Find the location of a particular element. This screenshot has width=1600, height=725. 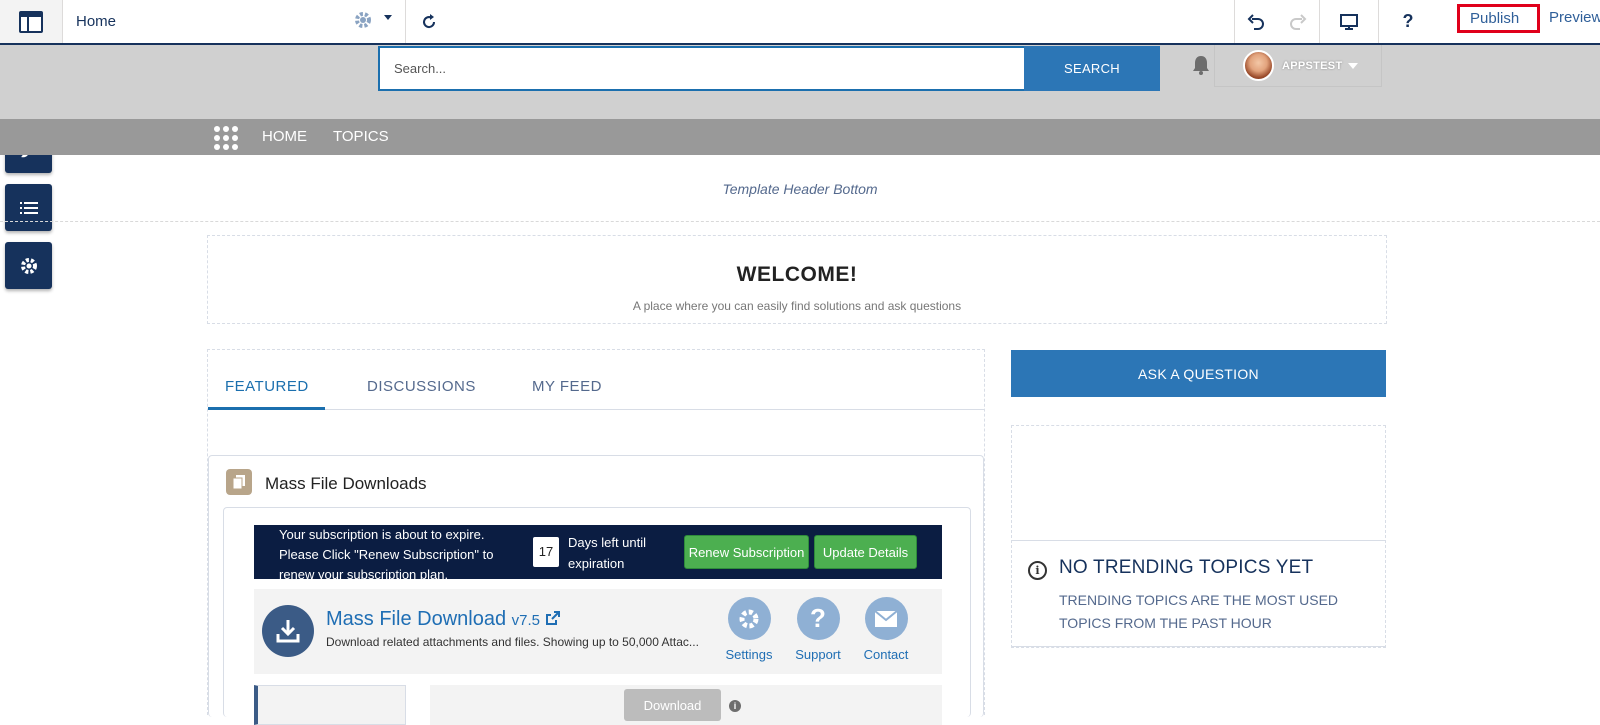

envelope-icon is located at coordinates (886, 618).